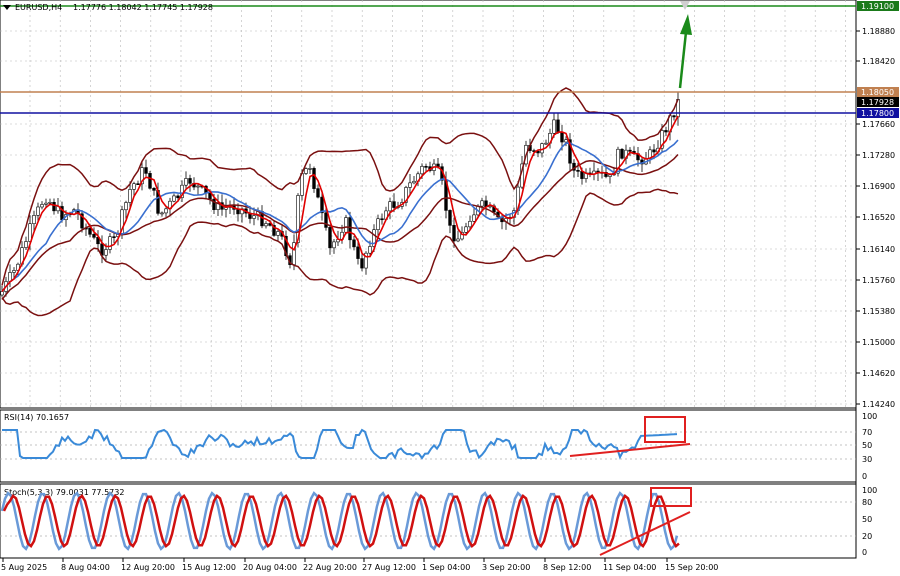 Image resolution: width=900 pixels, height=576 pixels. What do you see at coordinates (270, 567) in the screenshot?
I see `time-tick-label: 20 Aug 04:00` at bounding box center [270, 567].